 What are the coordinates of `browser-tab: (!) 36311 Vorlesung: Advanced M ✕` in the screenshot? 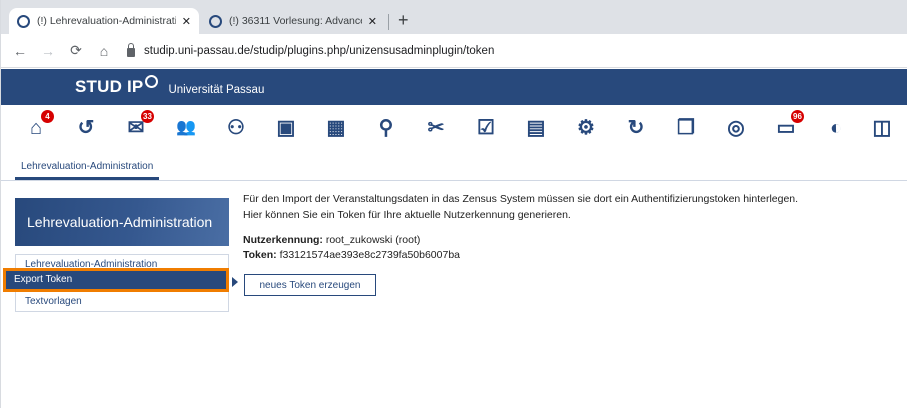 It's located at (293, 21).